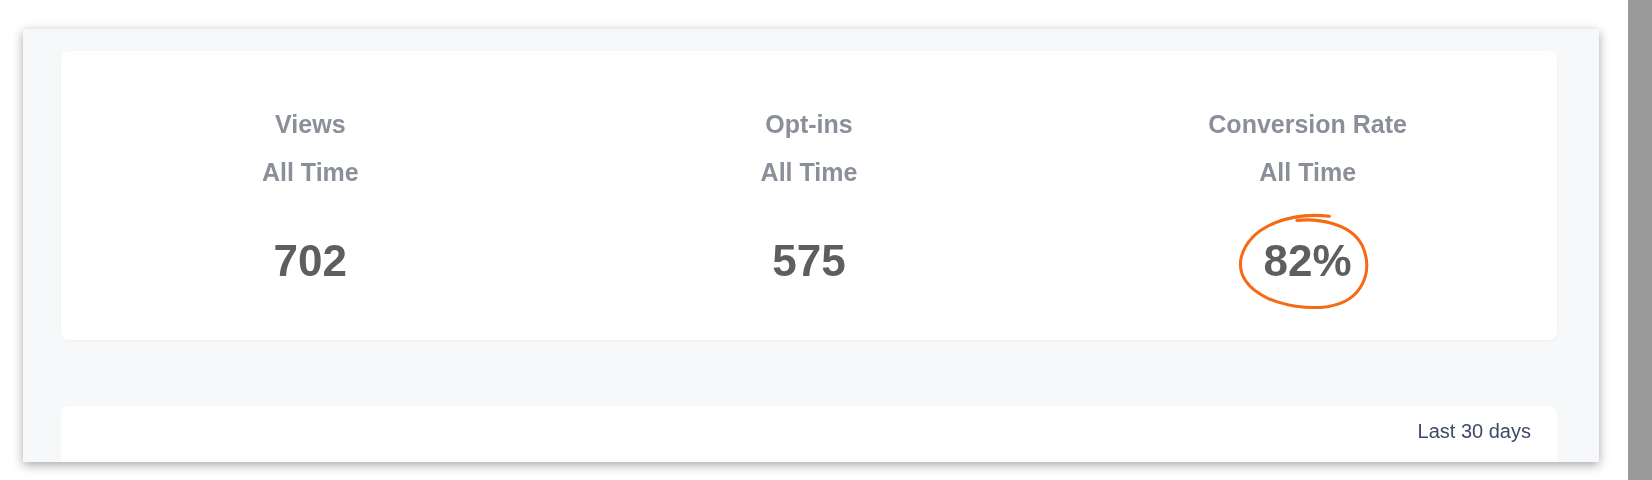 The image size is (1652, 480). Describe the element at coordinates (310, 261) in the screenshot. I see `stat-value: 702` at that location.